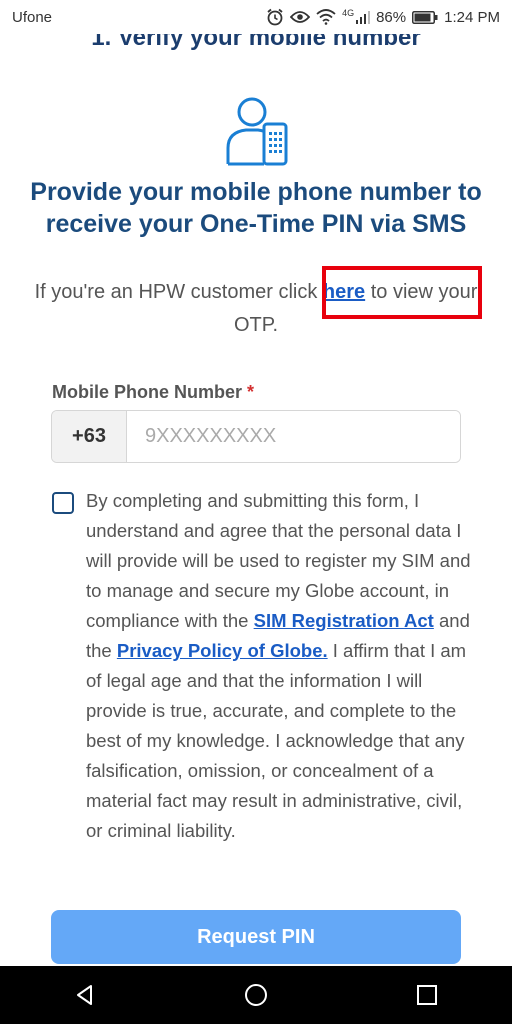 The image size is (512, 1024). I want to click on mobile-number-label: Mobile Phone Number *, so click(153, 392).